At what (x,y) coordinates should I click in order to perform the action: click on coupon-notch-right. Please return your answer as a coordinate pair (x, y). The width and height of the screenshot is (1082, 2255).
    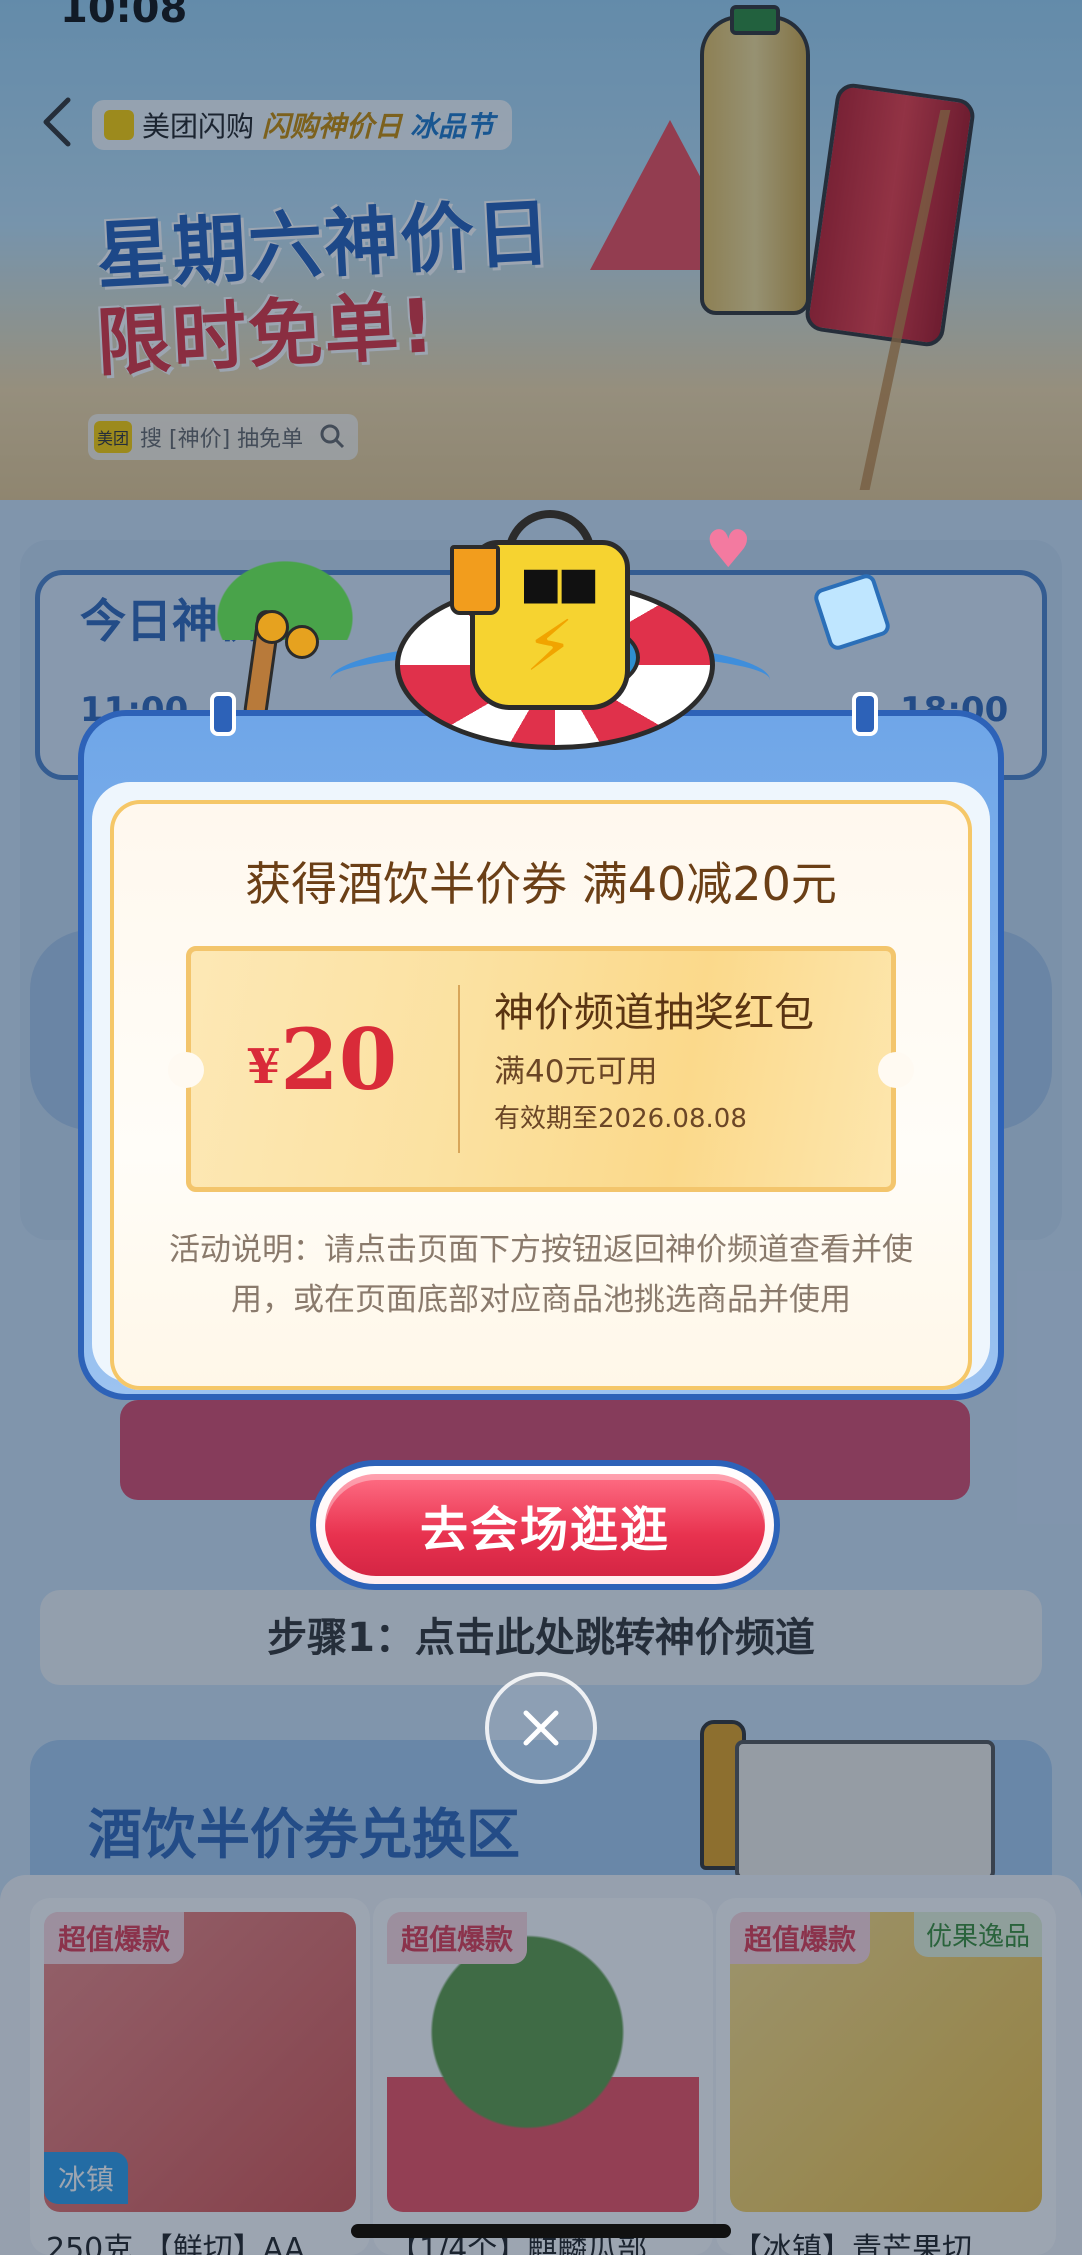
    Looking at the image, I should click on (896, 1070).